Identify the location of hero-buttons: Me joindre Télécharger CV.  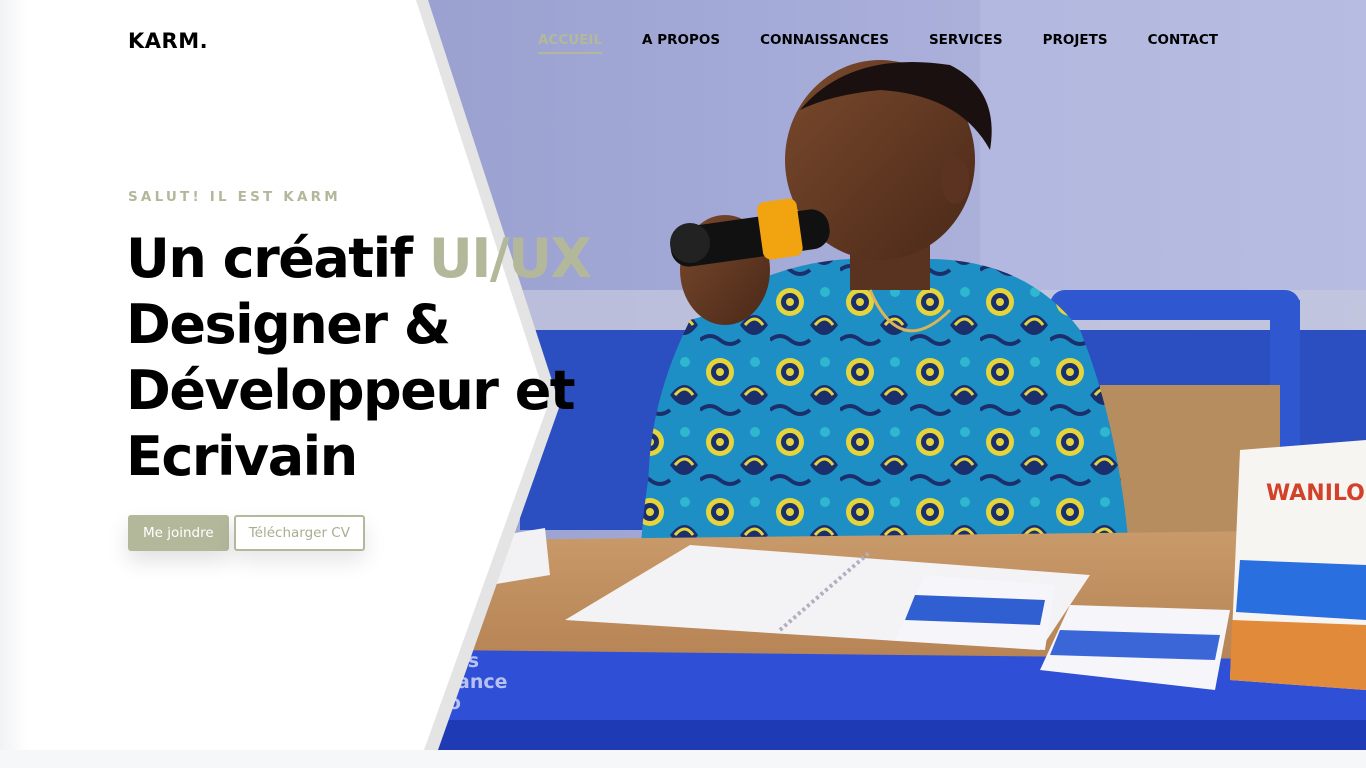
(246, 533).